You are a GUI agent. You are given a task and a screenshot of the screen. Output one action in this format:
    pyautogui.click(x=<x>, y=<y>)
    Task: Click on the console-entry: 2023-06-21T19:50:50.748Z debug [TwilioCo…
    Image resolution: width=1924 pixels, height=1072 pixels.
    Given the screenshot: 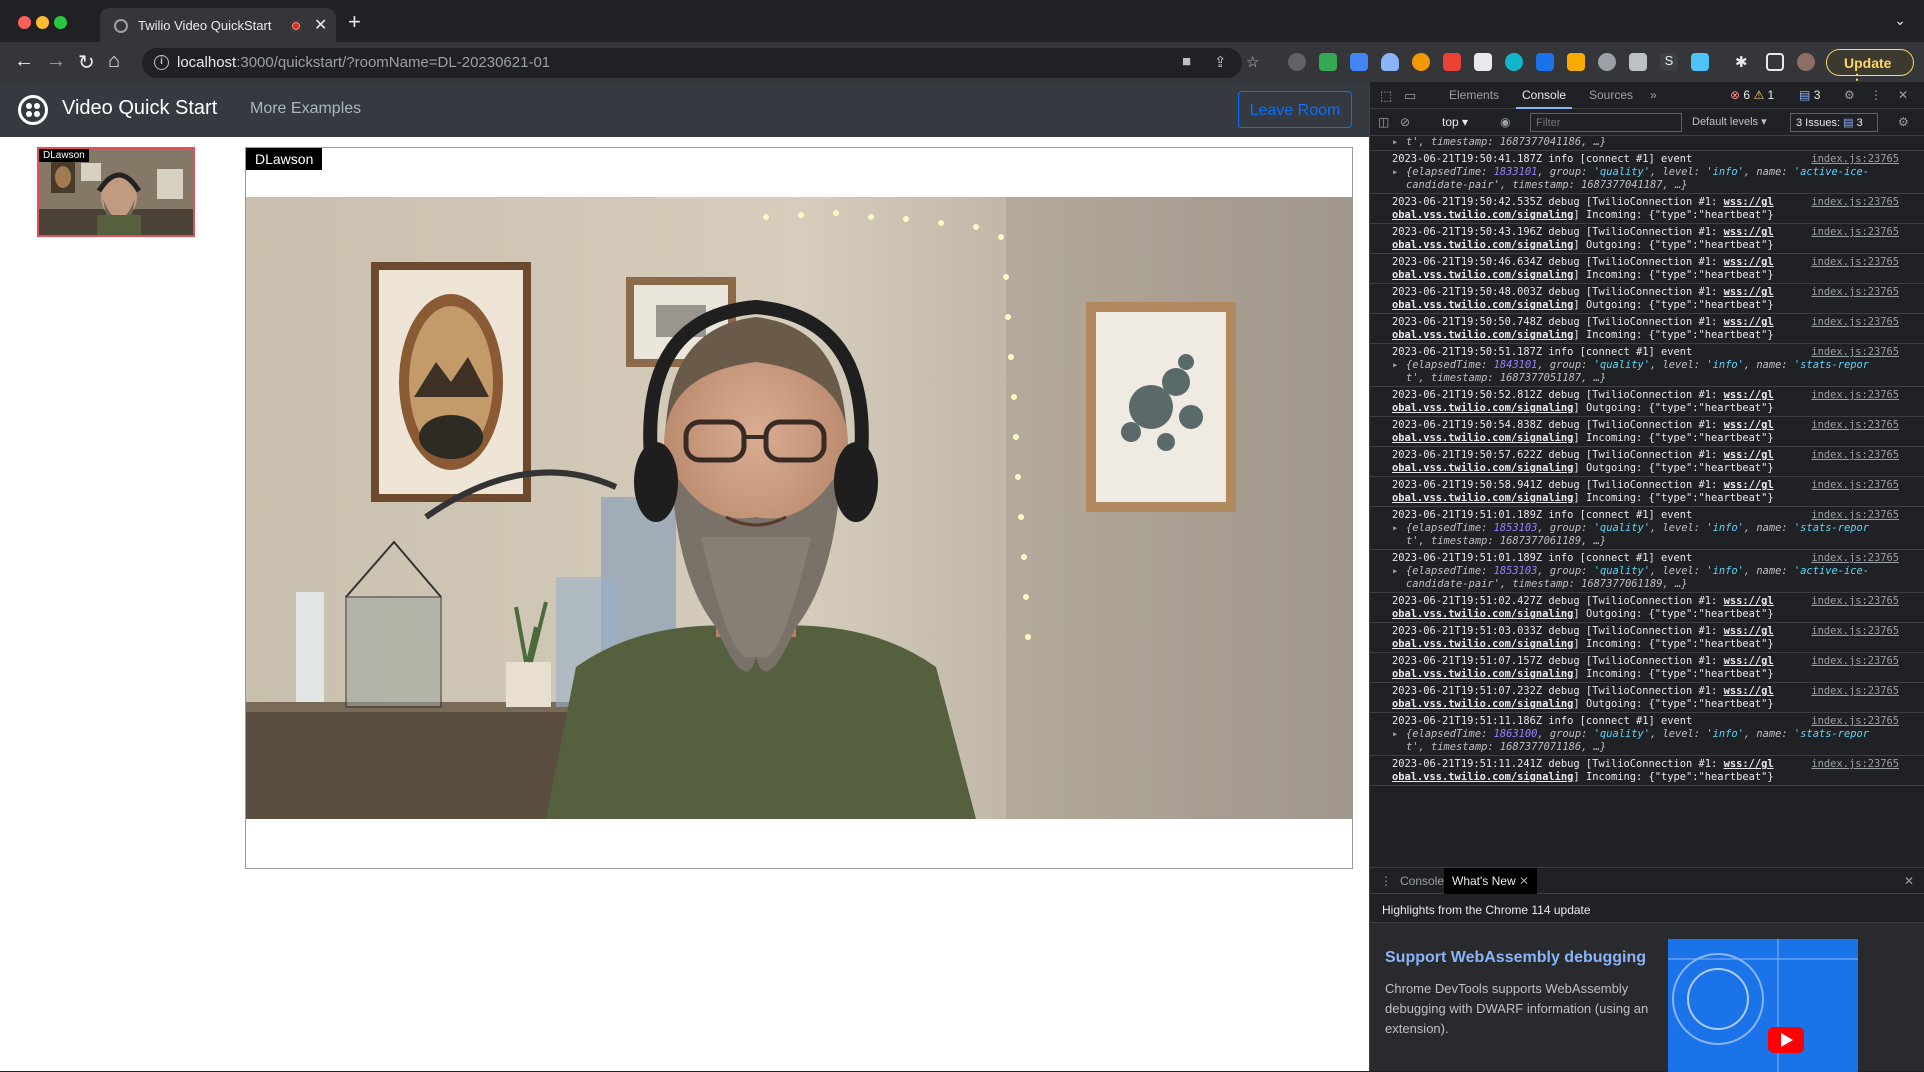 What is the action you would take?
    pyautogui.click(x=1647, y=329)
    